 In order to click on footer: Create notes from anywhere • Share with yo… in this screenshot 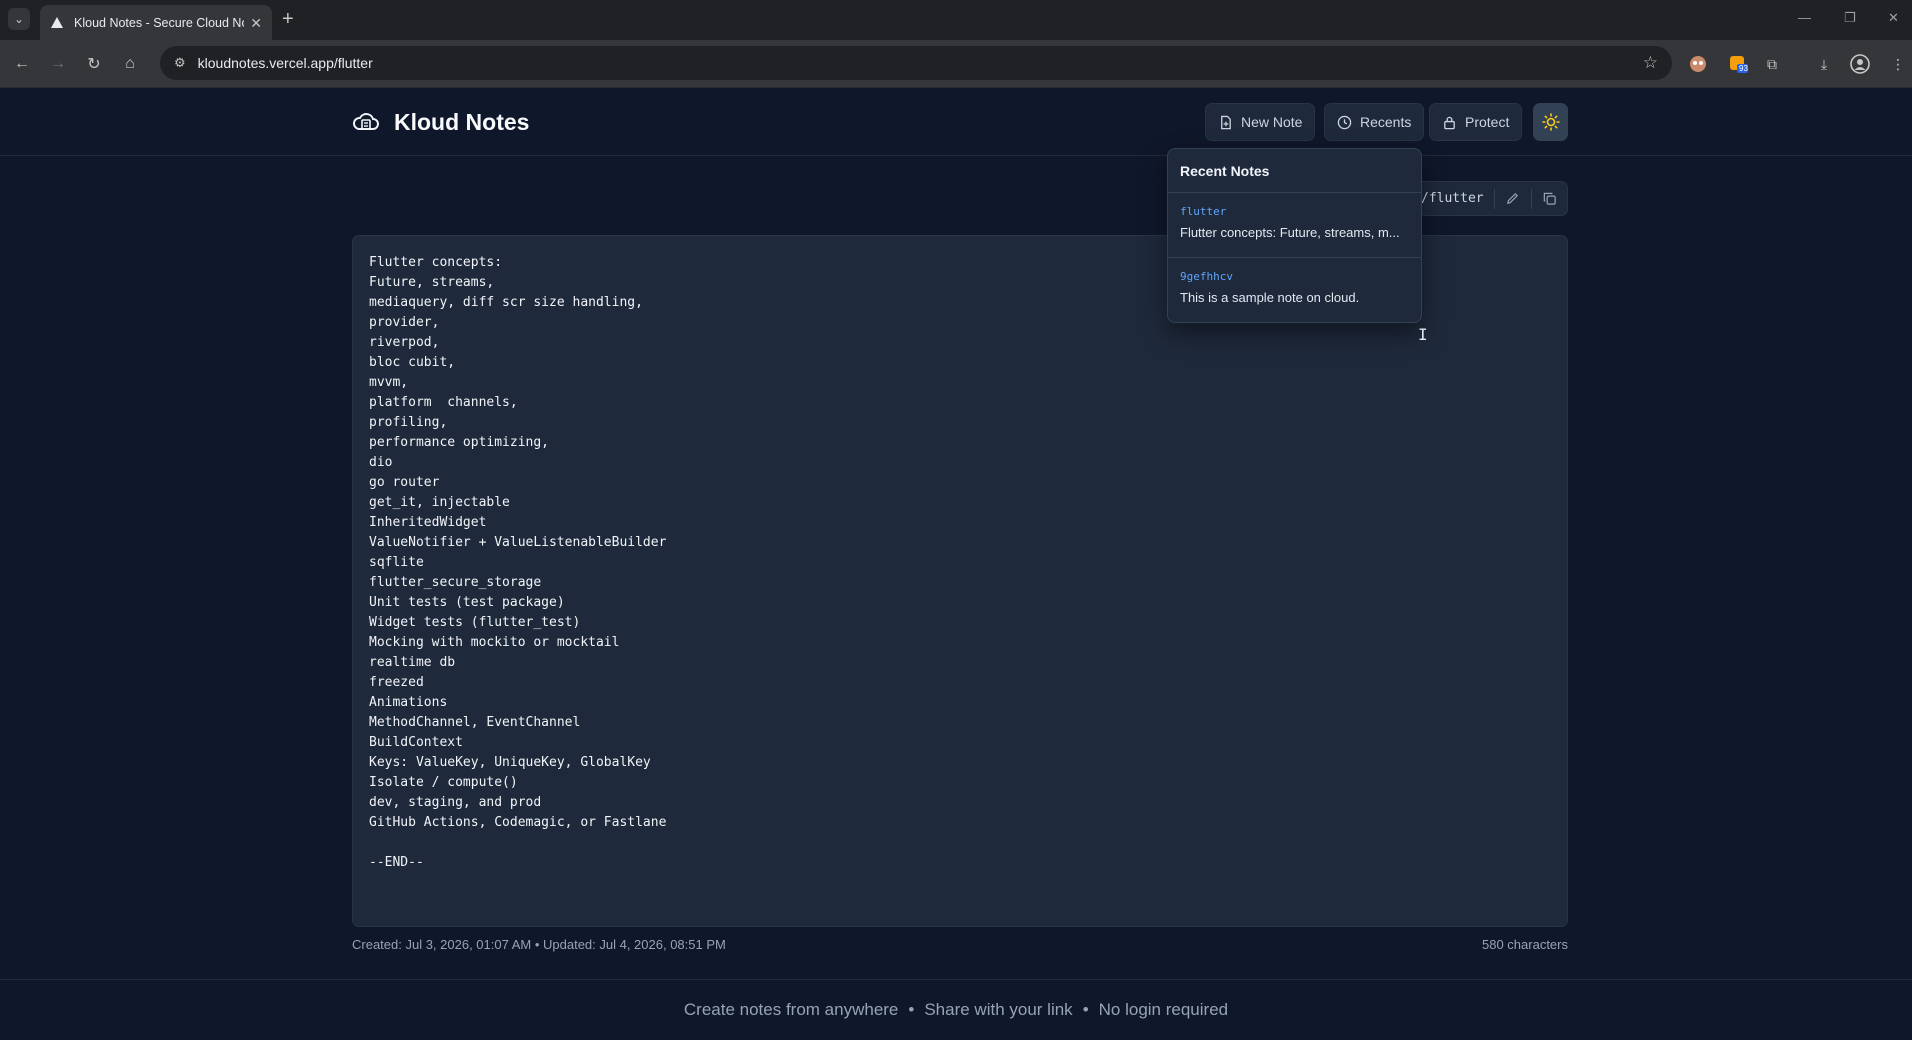, I will do `click(956, 1010)`.